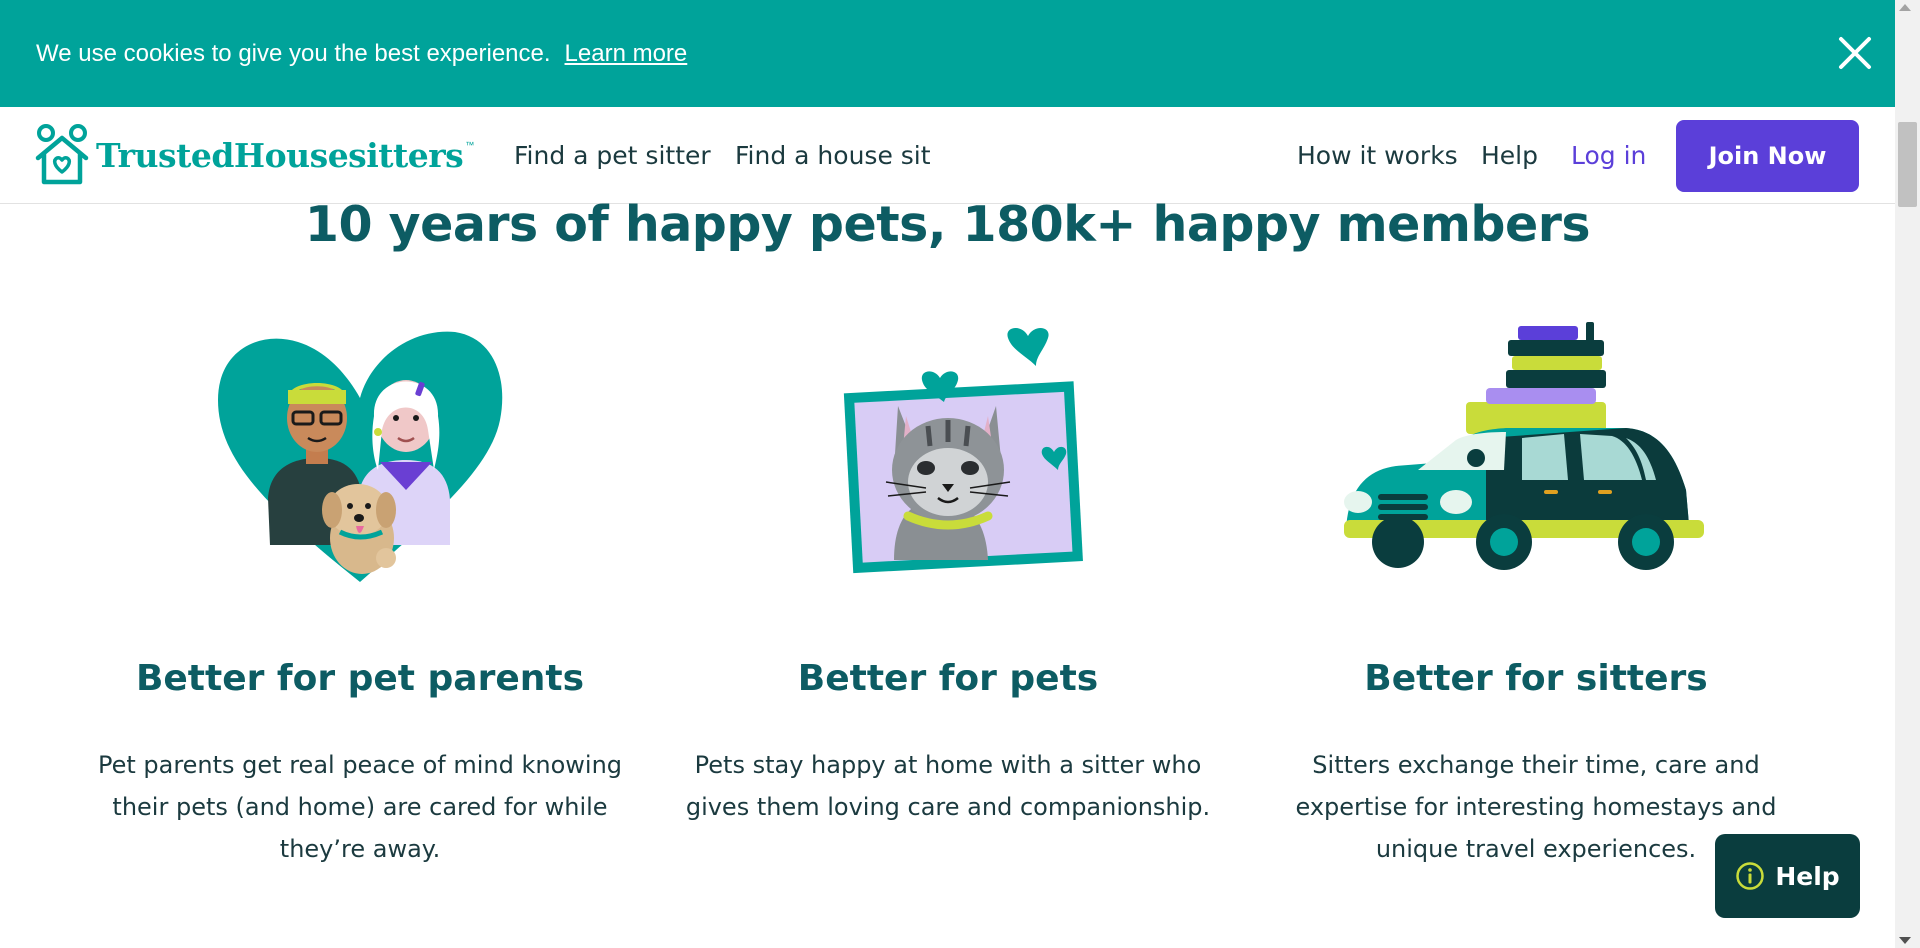  What do you see at coordinates (626, 54) in the screenshot?
I see `learn-more-link: Learn more` at bounding box center [626, 54].